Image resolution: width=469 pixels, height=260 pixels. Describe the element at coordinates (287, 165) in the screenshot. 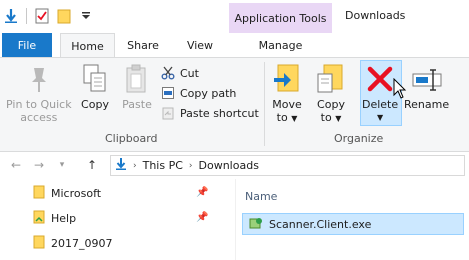

I see `address-bar: › This PC › Downloads` at that location.